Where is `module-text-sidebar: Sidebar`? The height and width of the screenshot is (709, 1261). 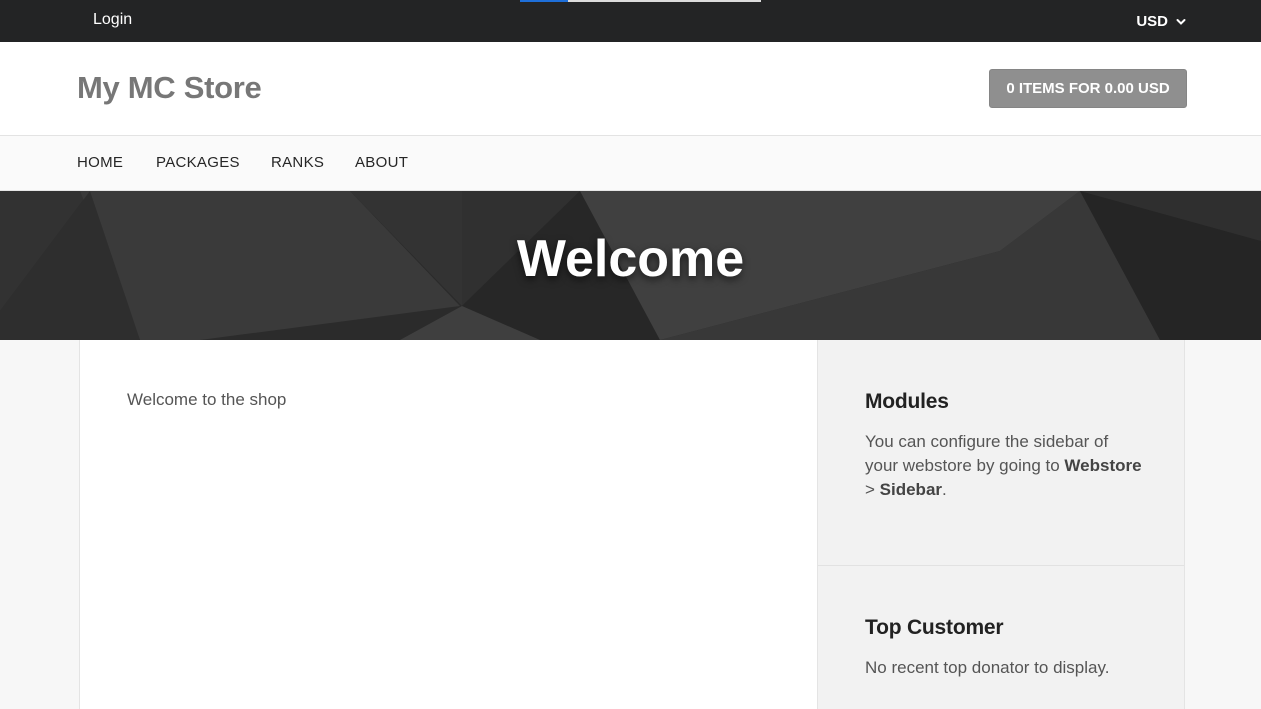
module-text-sidebar: Sidebar is located at coordinates (911, 489).